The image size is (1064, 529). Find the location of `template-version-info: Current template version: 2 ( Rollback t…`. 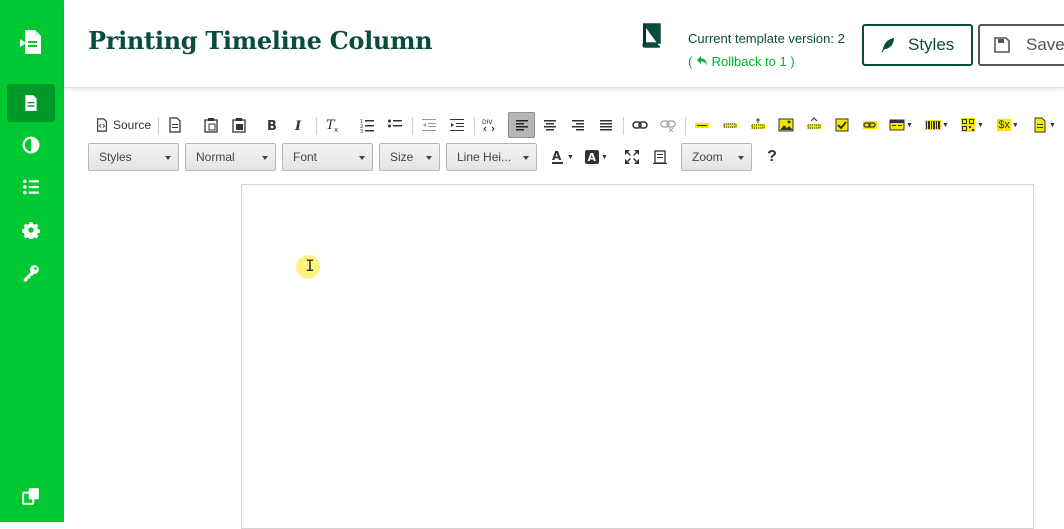

template-version-info: Current template version: 2 ( Rollback t… is located at coordinates (766, 50).